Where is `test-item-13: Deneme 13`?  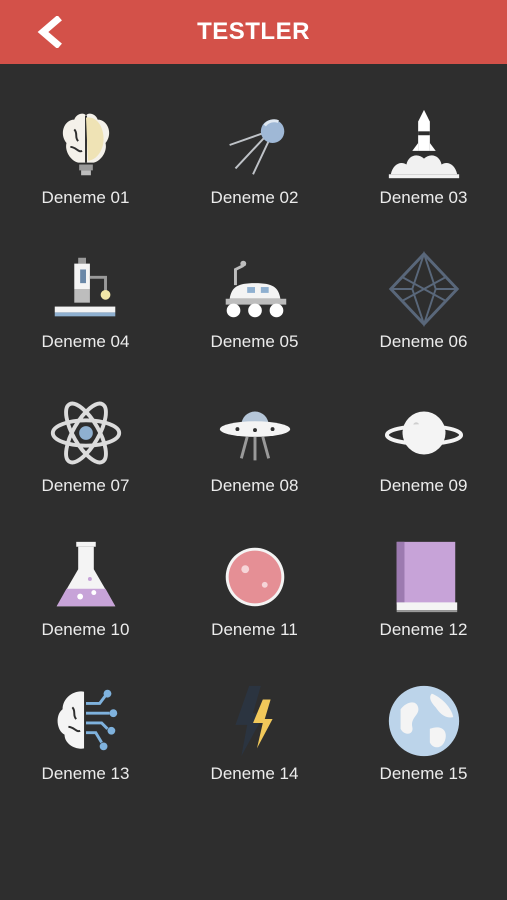 test-item-13: Deneme 13 is located at coordinates (85, 712).